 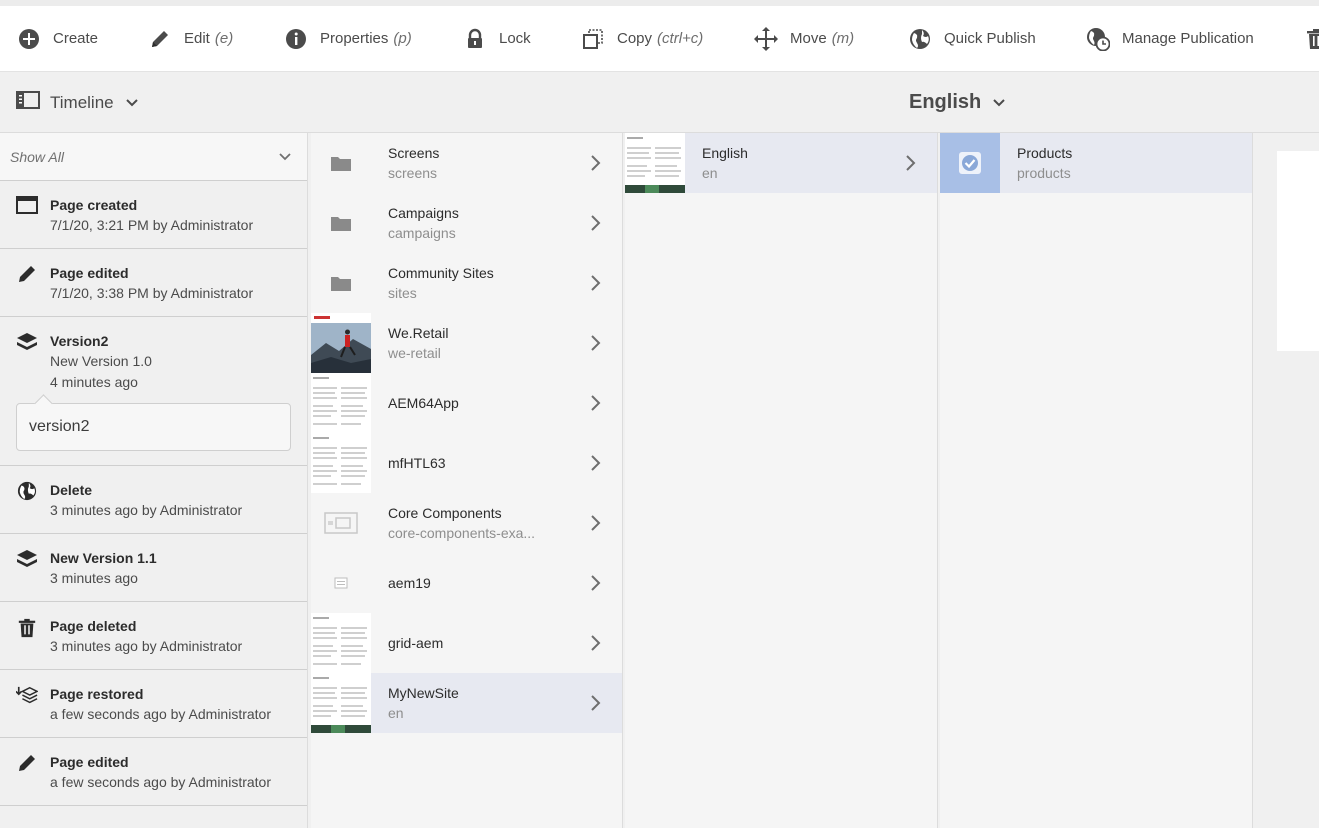 What do you see at coordinates (94, 382) in the screenshot?
I see `event-time: 4 minutes ago` at bounding box center [94, 382].